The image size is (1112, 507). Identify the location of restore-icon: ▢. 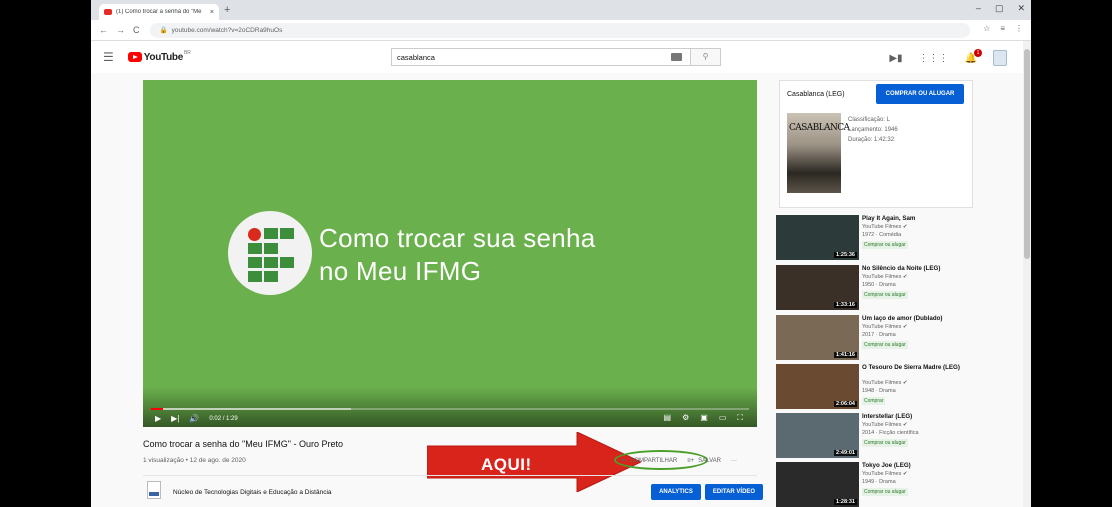
(999, 8).